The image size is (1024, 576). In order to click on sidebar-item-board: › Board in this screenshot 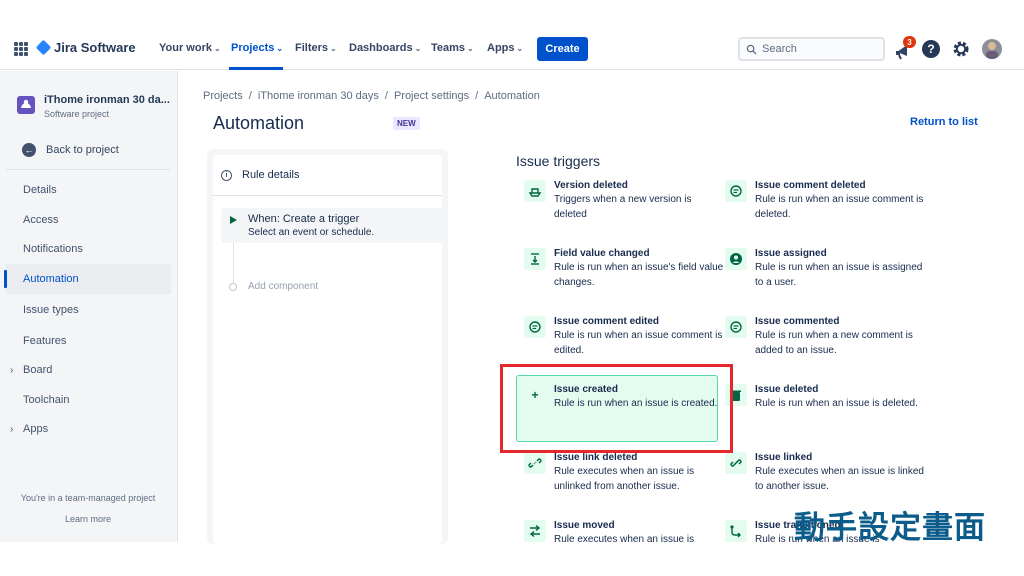, I will do `click(88, 370)`.